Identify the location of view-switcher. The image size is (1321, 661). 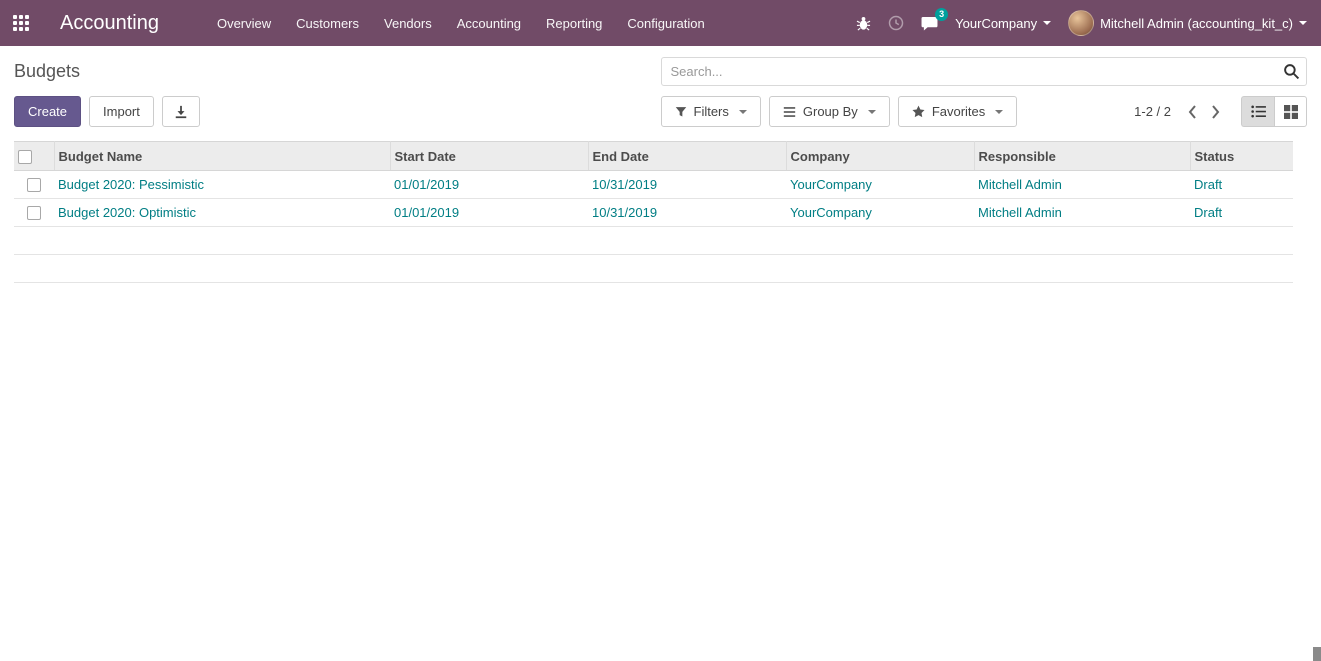
(1274, 111).